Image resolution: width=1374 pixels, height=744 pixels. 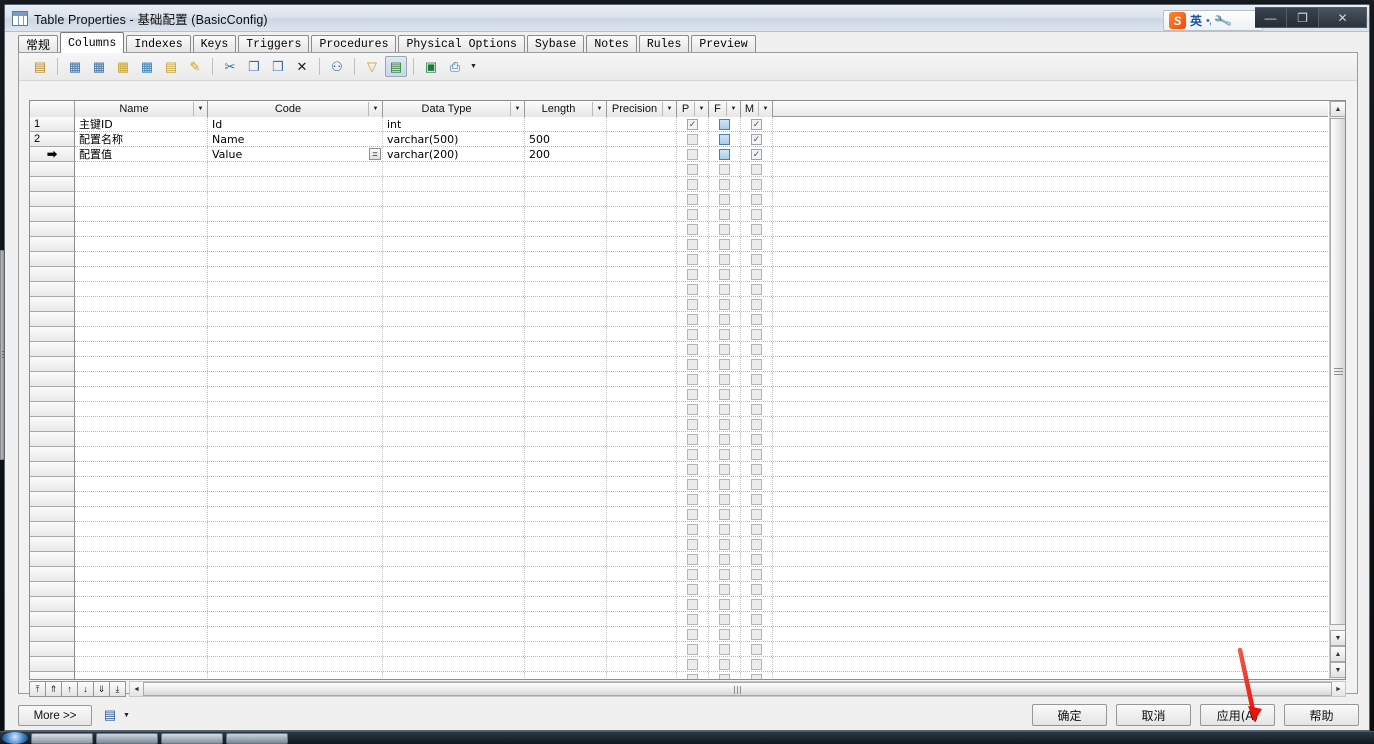 I want to click on replace-icon: ▦, so click(x=147, y=66).